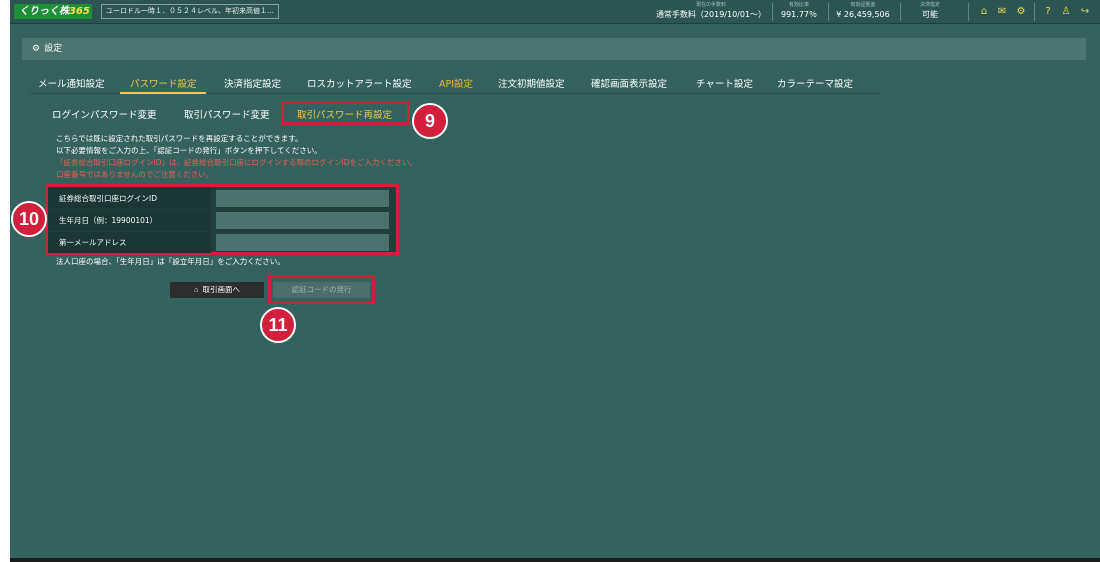 This screenshot has height=562, width=1100. I want to click on margin-status: 有効証拠金 ¥ 26,459,506, so click(863, 11).